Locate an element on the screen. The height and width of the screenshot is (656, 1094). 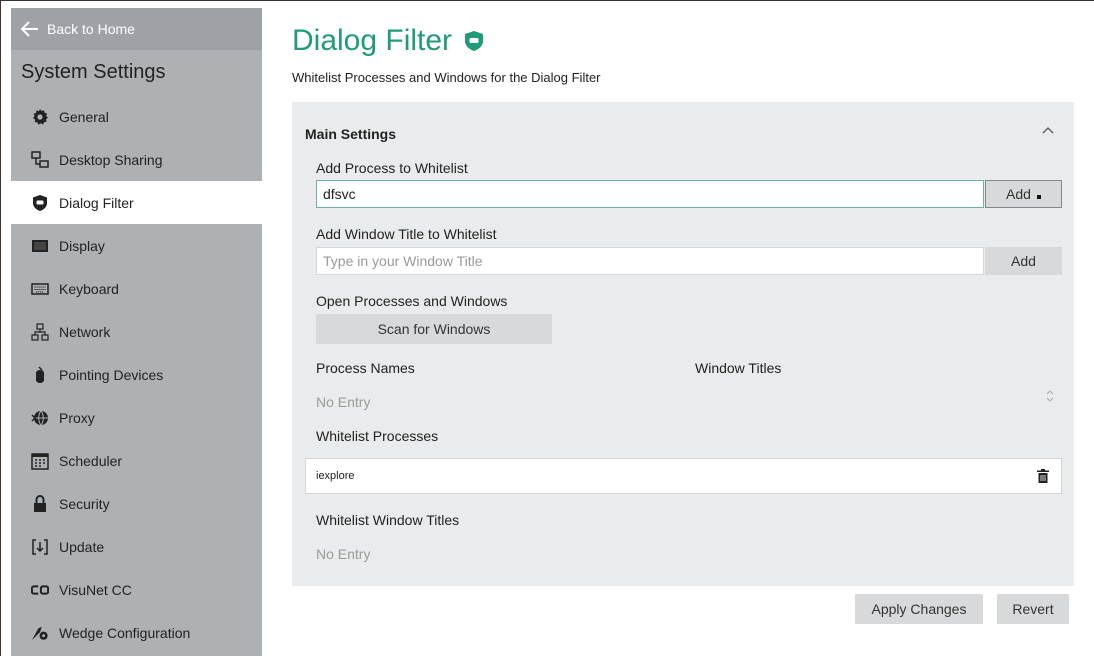
sidebar-item-security: Security is located at coordinates (136, 503).